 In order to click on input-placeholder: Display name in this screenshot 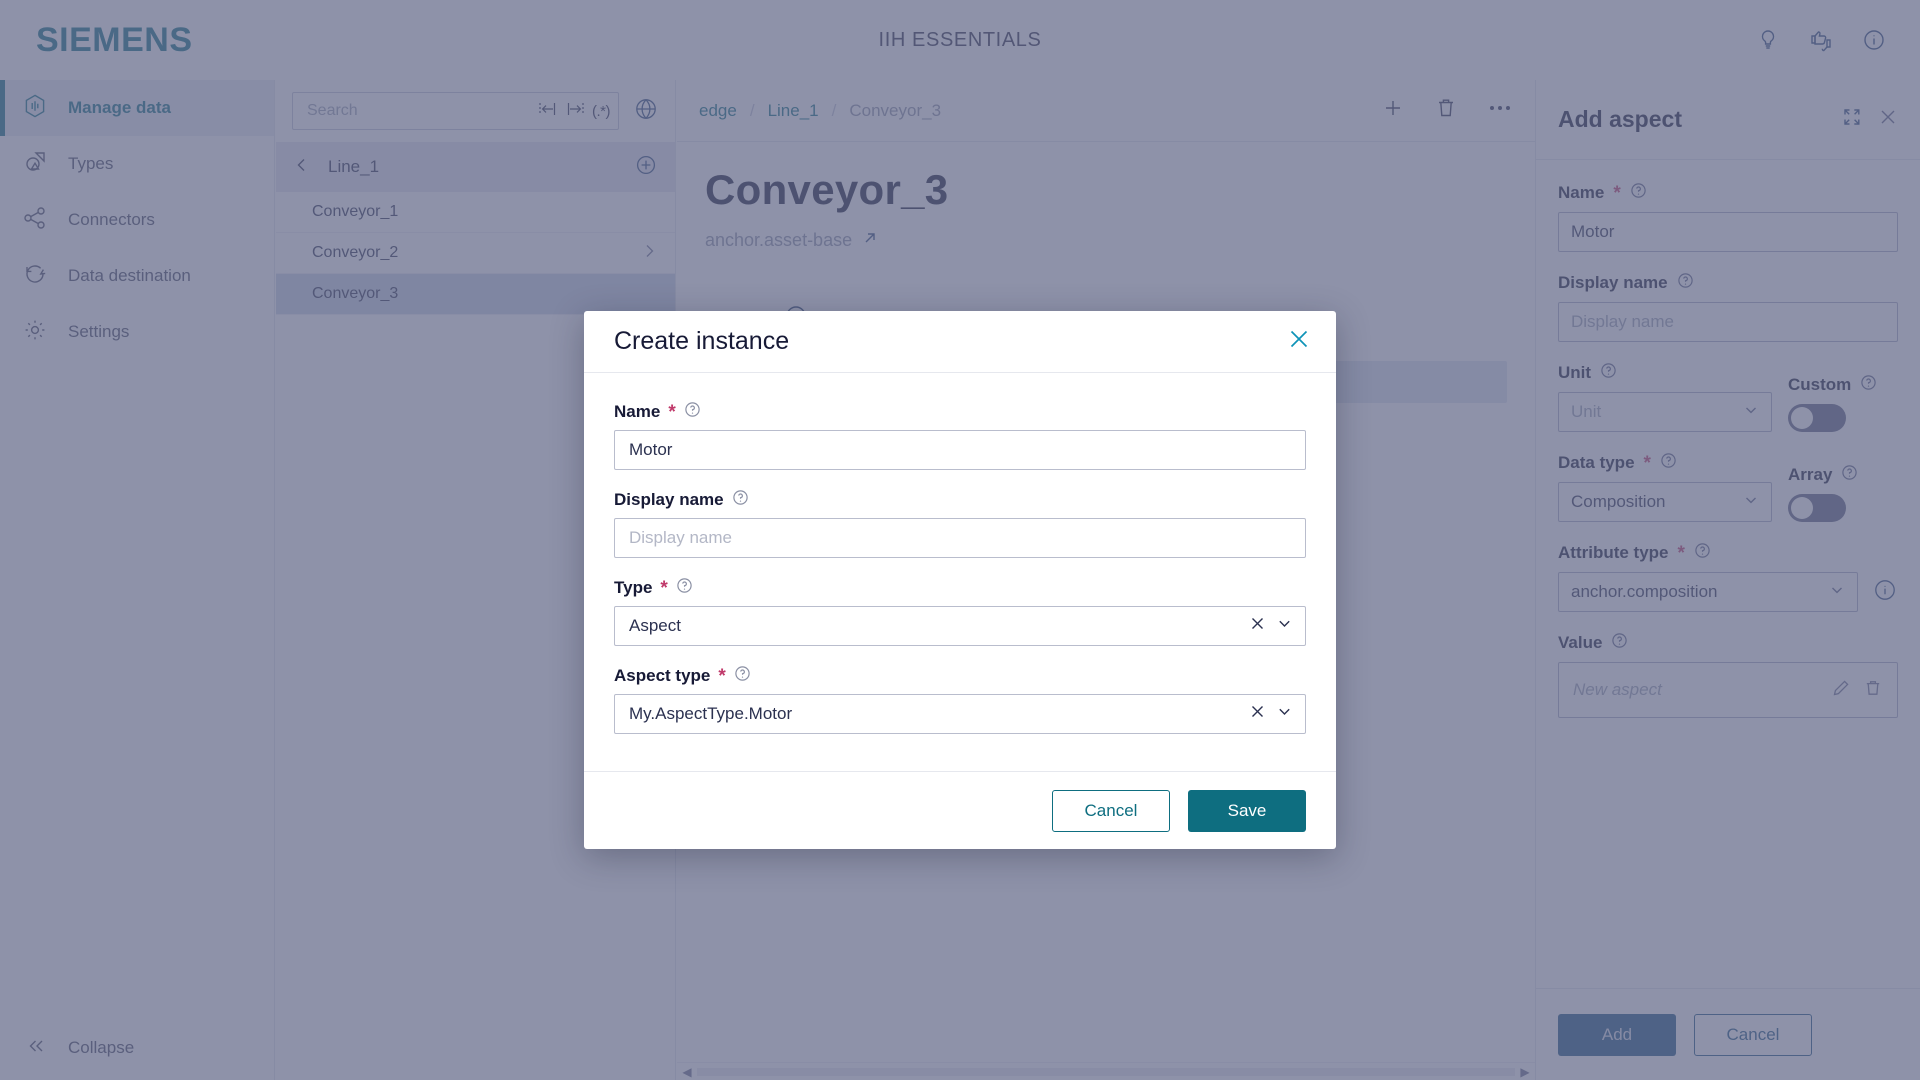, I will do `click(680, 537)`.